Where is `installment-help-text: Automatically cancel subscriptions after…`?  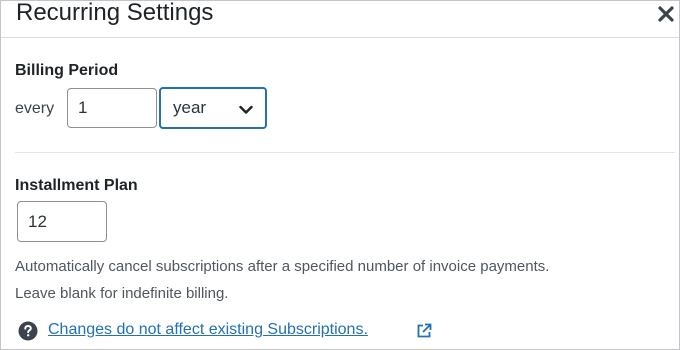 installment-help-text: Automatically cancel subscriptions after… is located at coordinates (345, 280).